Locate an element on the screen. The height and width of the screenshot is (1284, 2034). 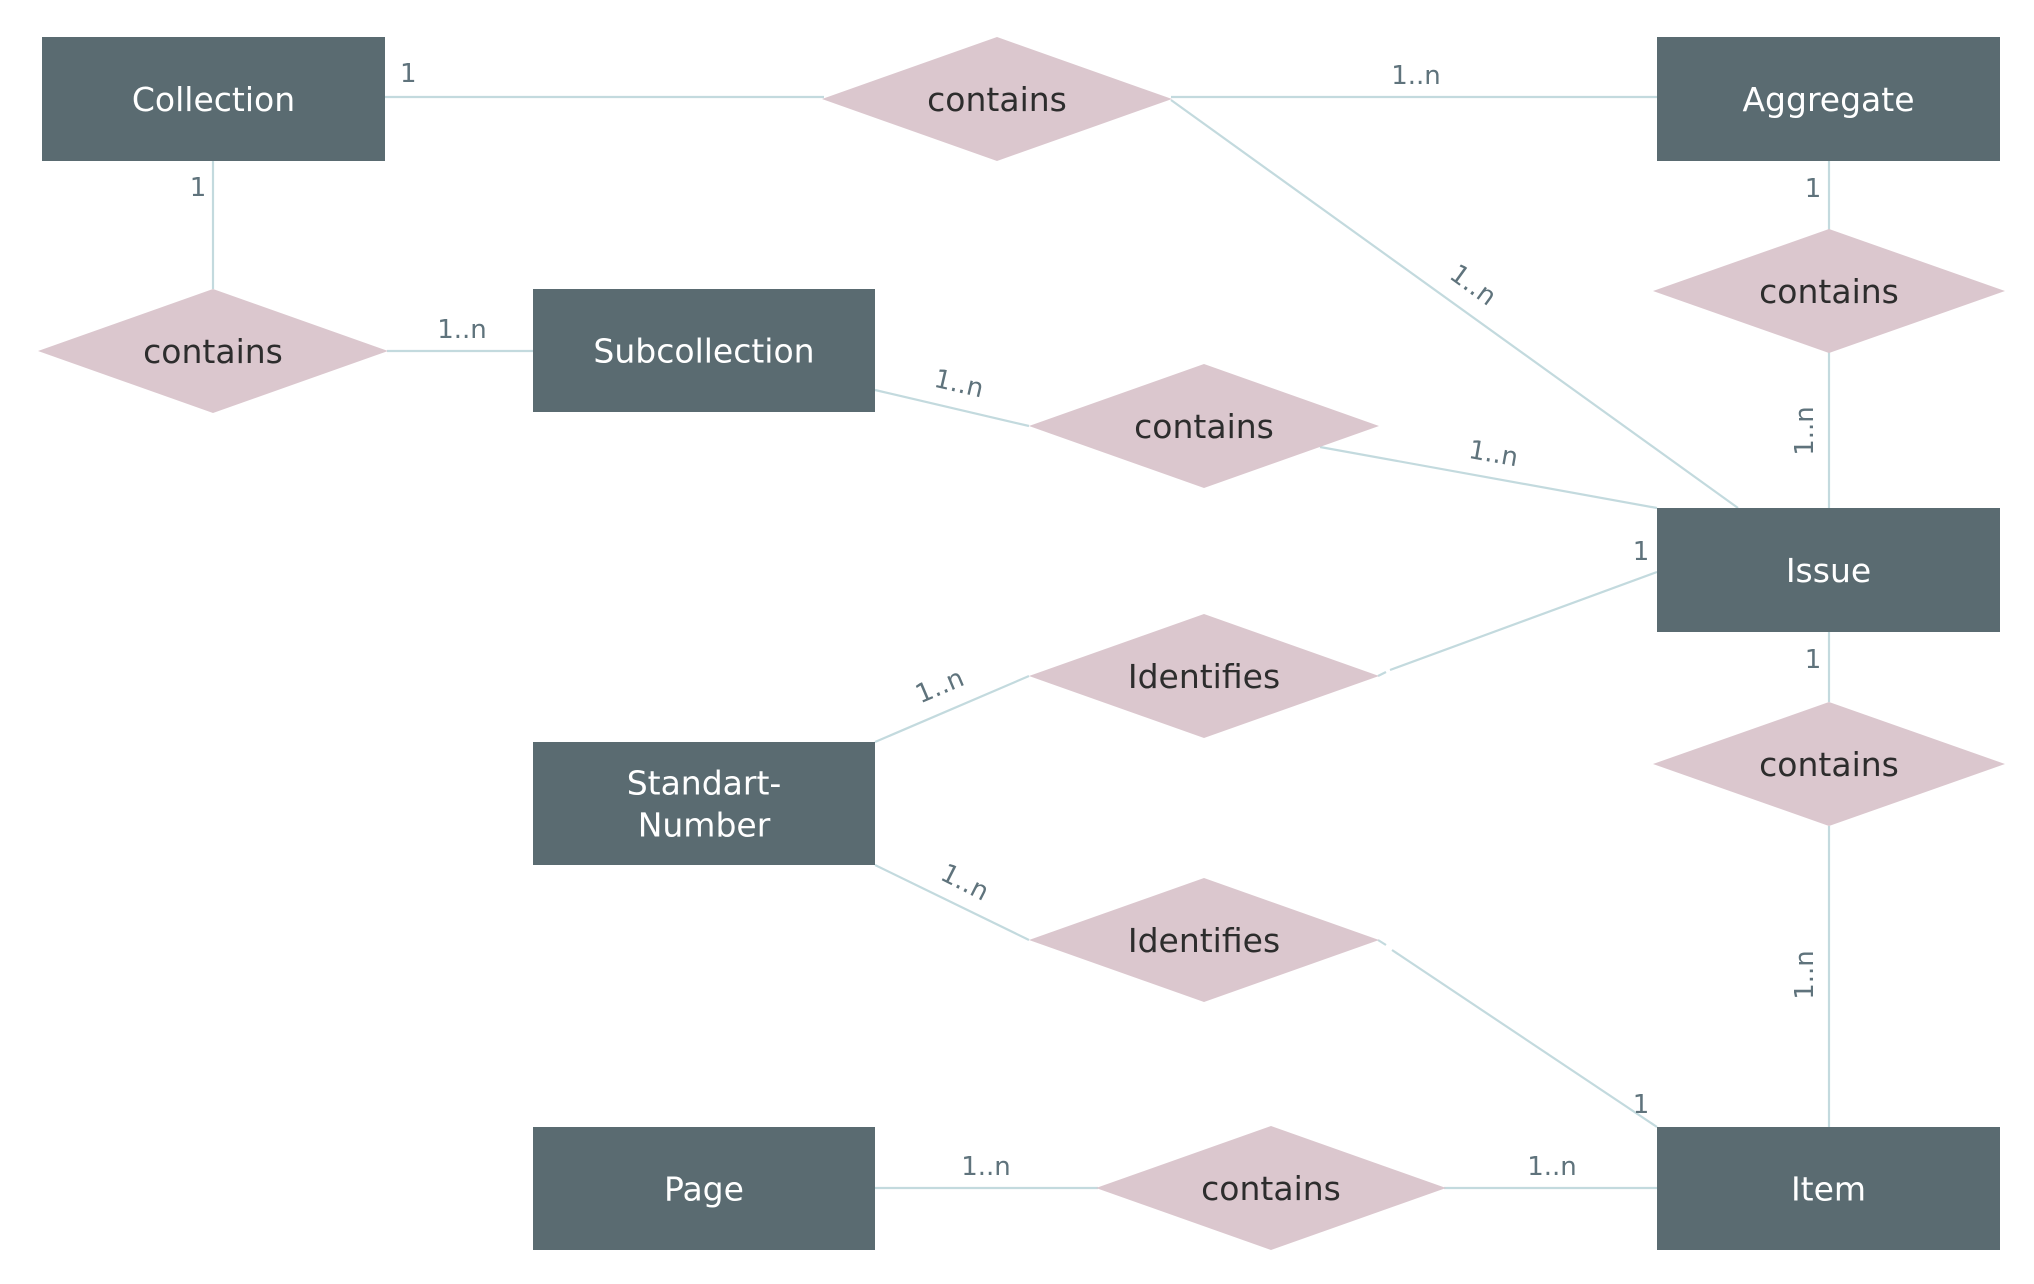
entity-box is located at coordinates (704, 803).